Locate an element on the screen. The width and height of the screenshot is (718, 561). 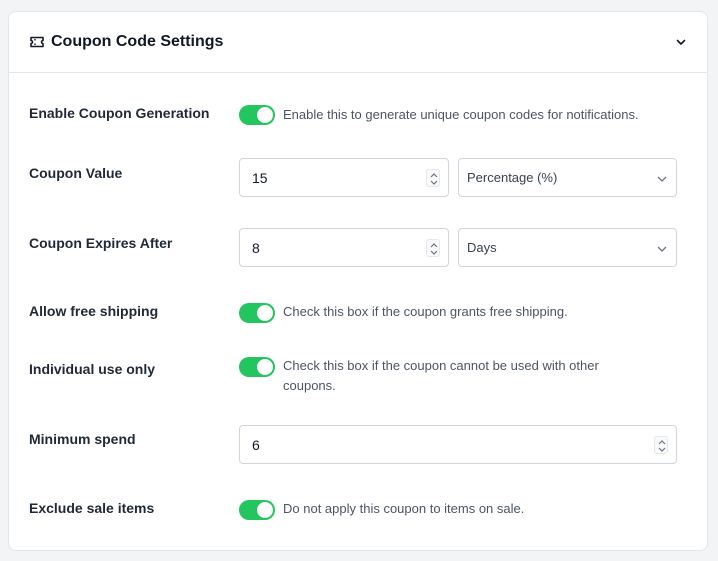
coupon-expires-field is located at coordinates (322, 247).